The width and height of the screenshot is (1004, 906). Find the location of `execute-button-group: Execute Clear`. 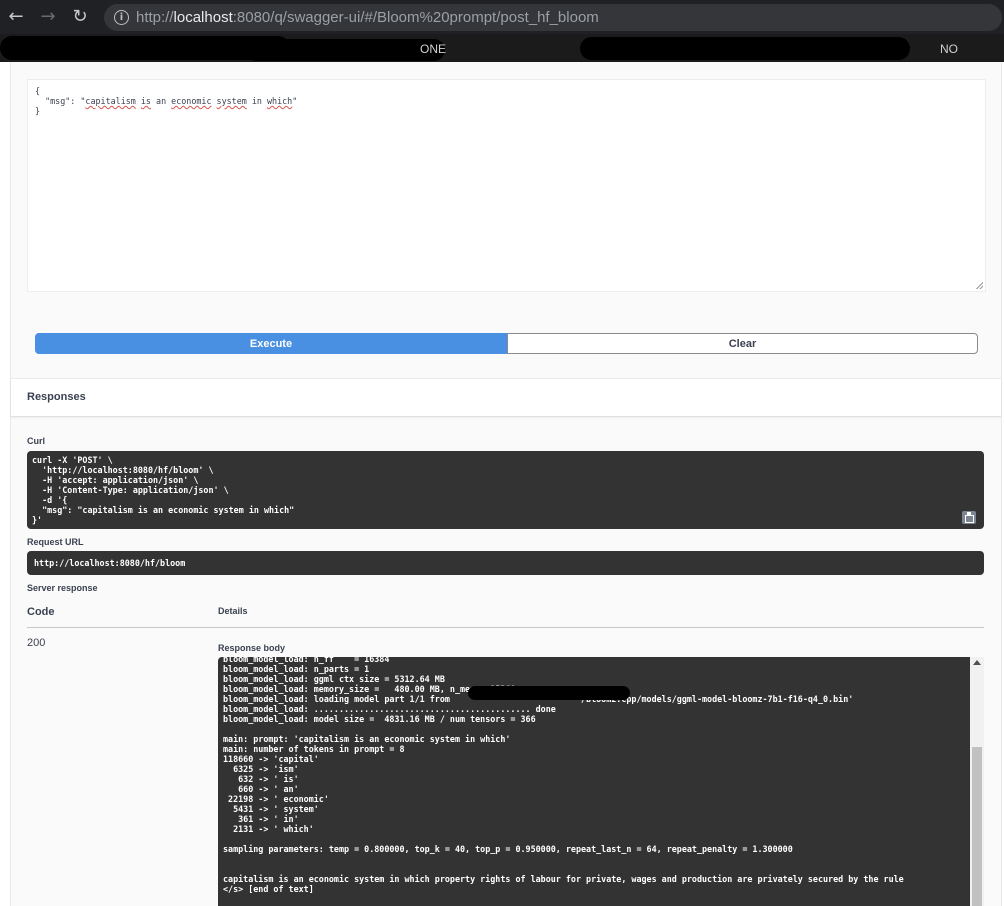

execute-button-group: Execute Clear is located at coordinates (506, 343).